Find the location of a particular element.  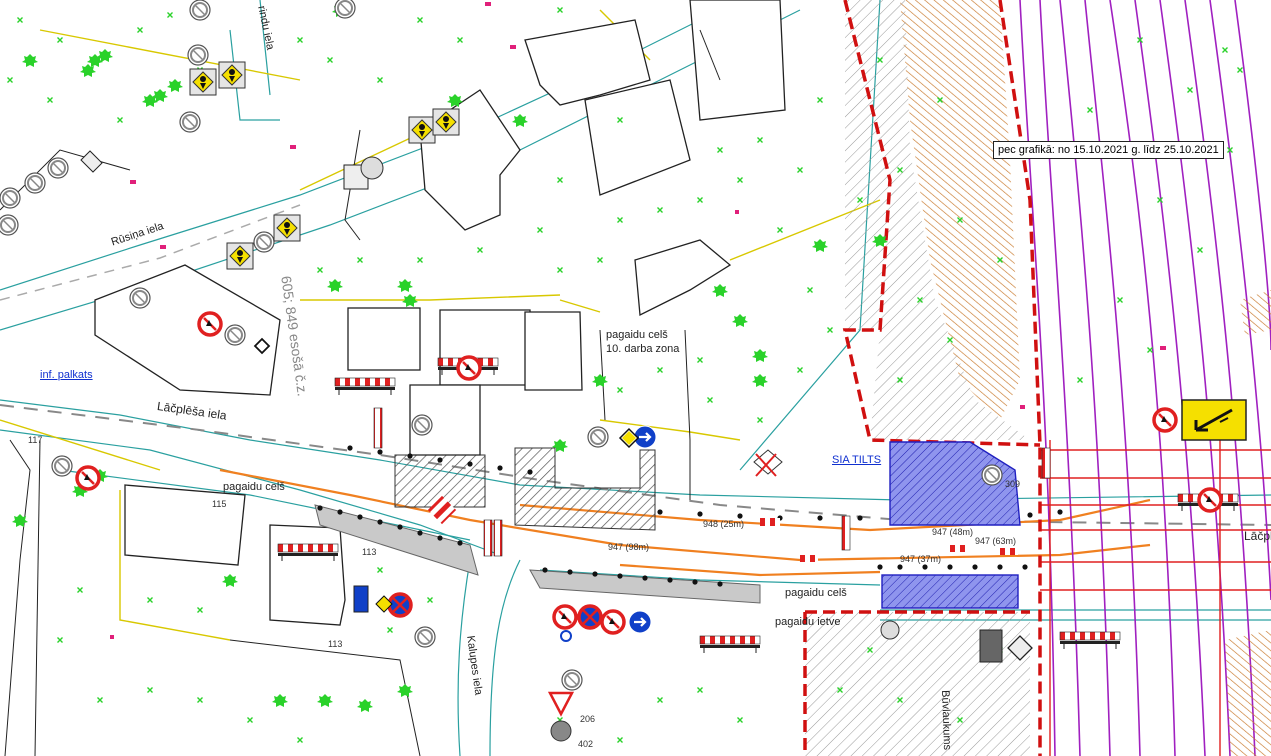

dimension-label: 948 (25m) is located at coordinates (724, 524).